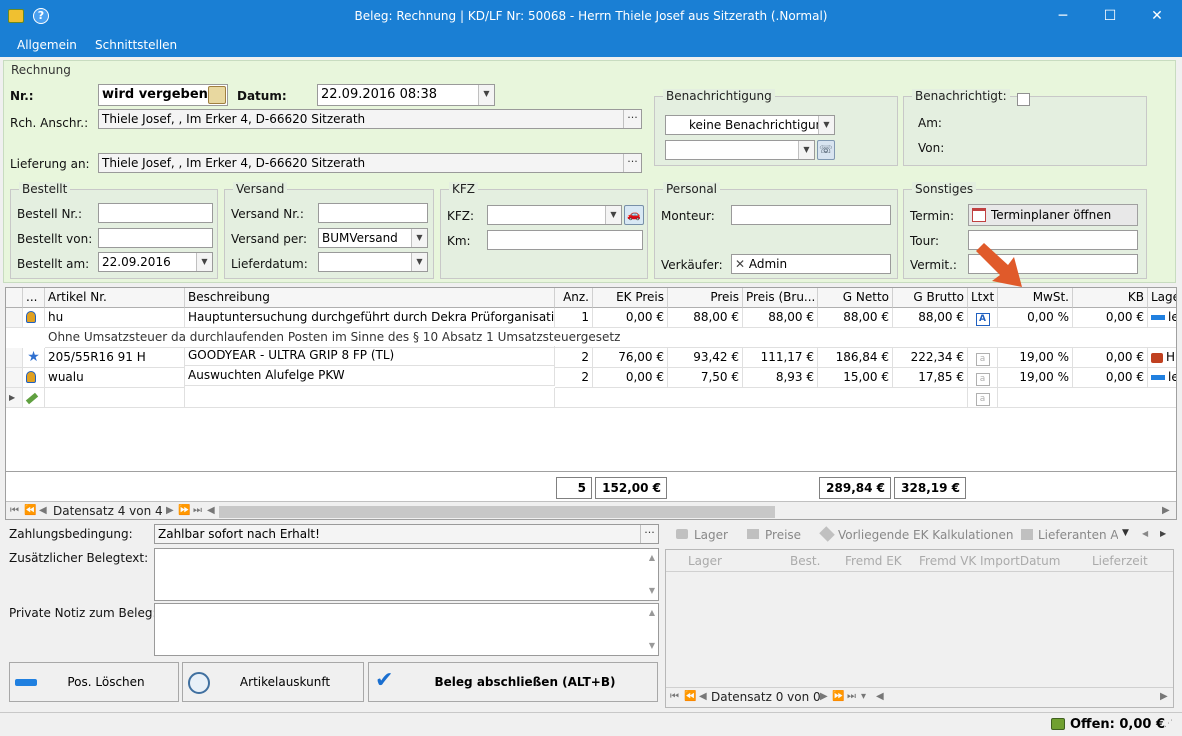 This screenshot has width=1182, height=736. I want to click on menu-schnittstellen: Schnittstellen, so click(136, 45).